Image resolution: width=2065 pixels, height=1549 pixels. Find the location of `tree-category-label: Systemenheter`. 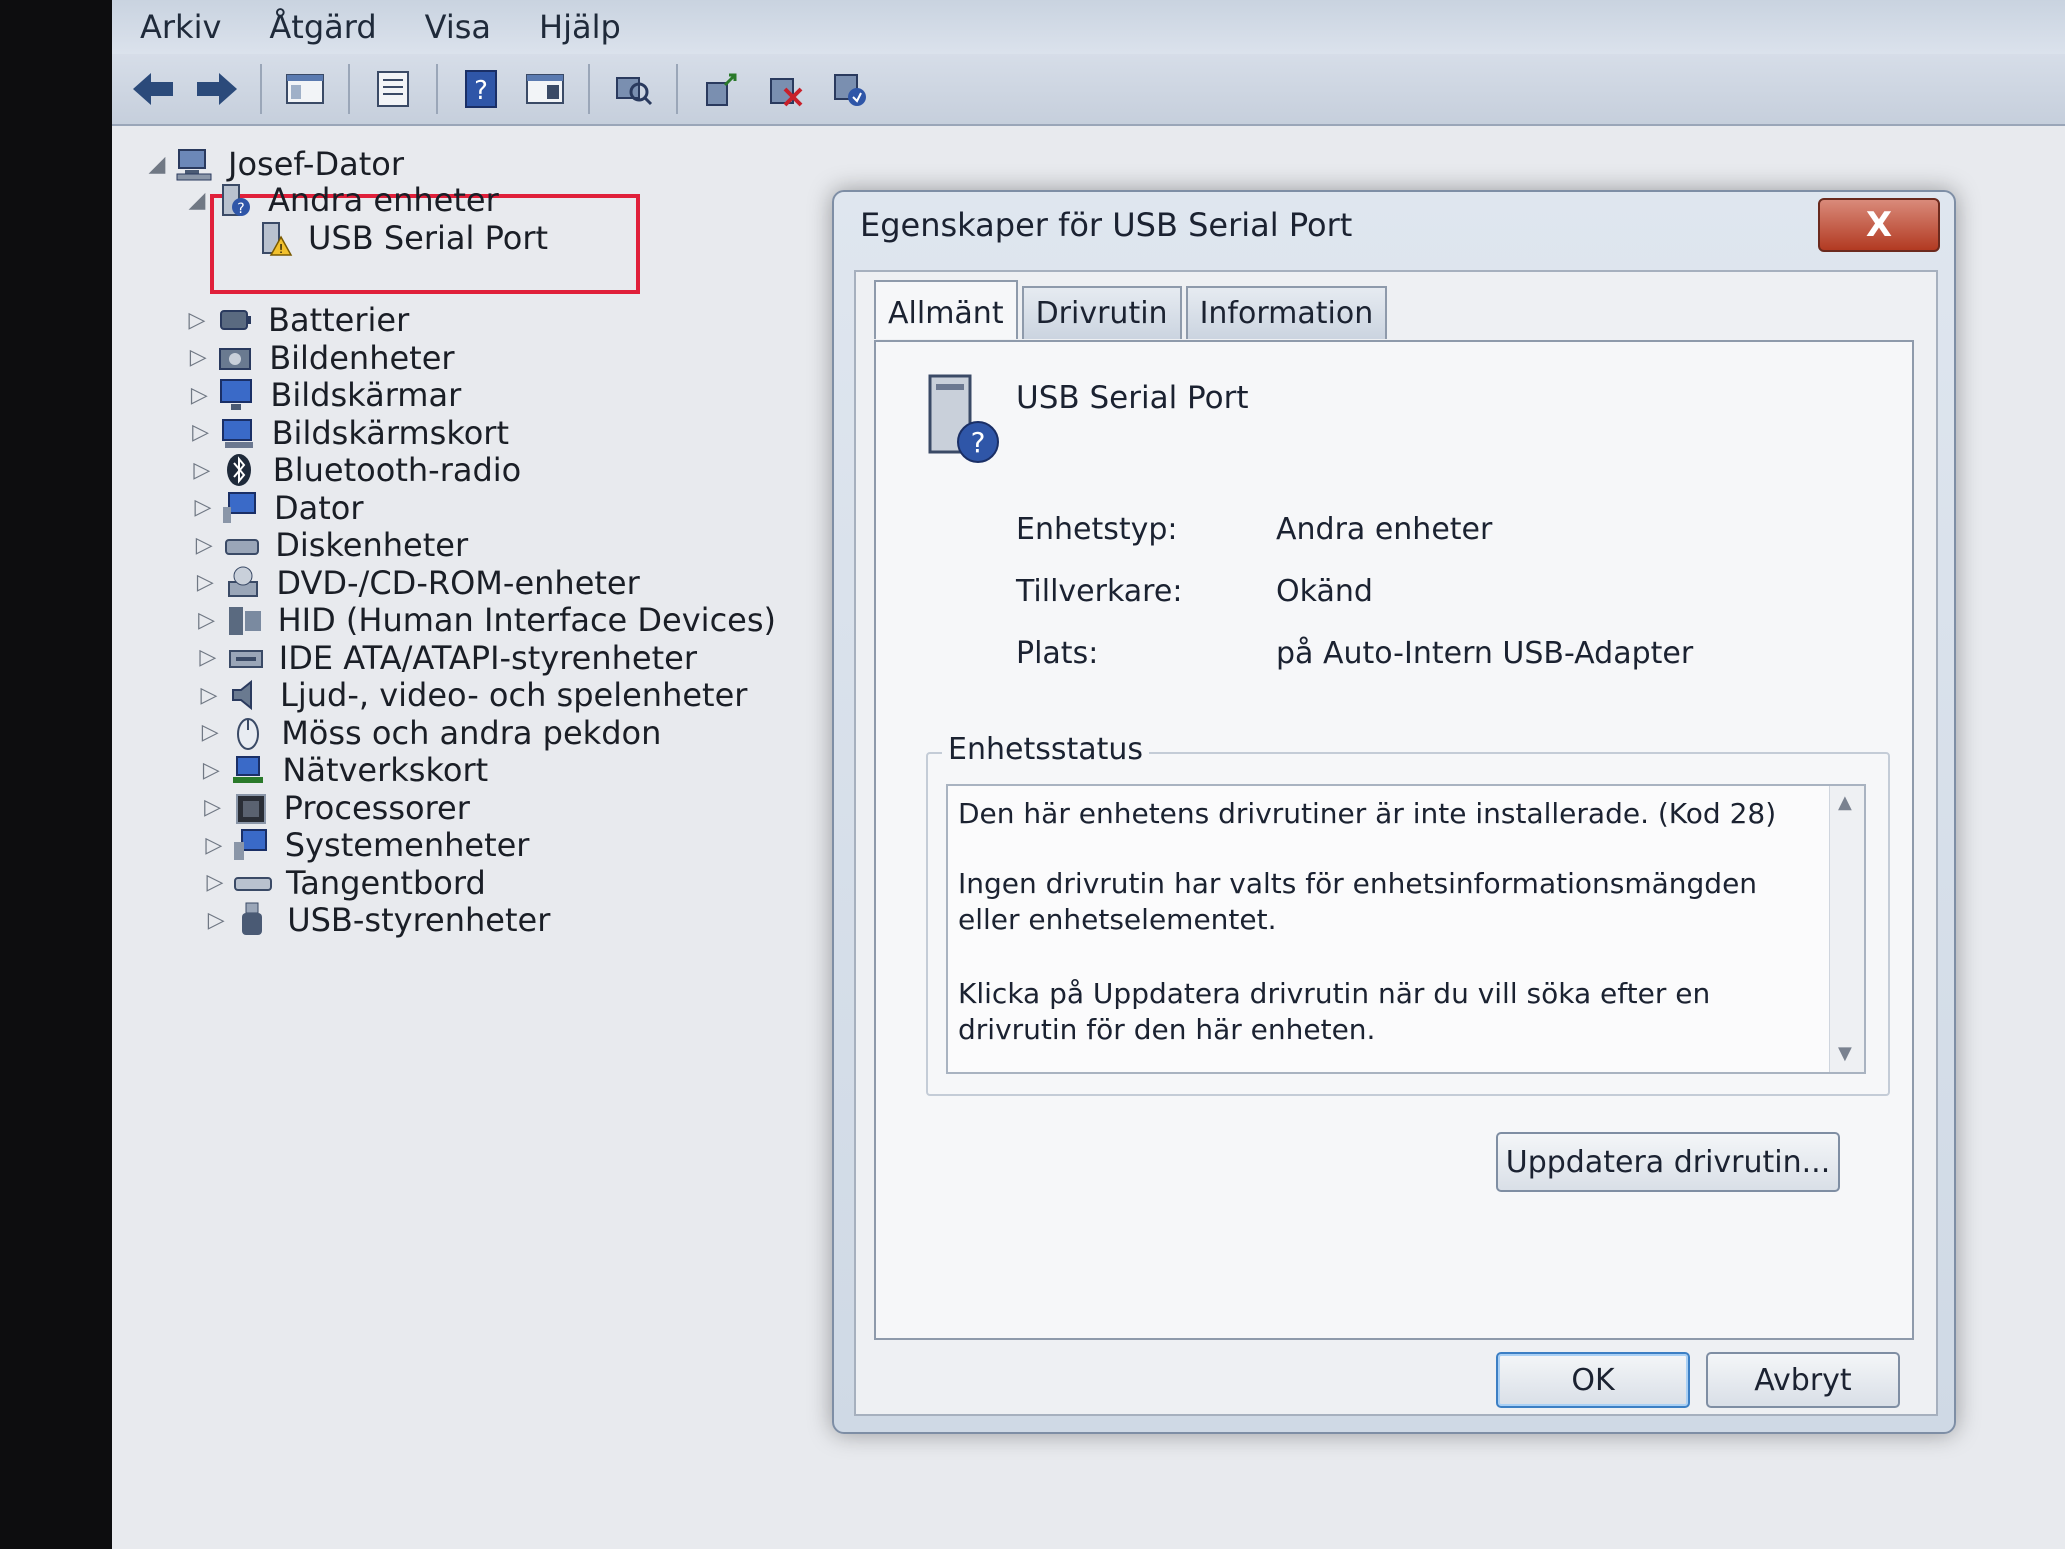

tree-category-label: Systemenheter is located at coordinates (407, 845).